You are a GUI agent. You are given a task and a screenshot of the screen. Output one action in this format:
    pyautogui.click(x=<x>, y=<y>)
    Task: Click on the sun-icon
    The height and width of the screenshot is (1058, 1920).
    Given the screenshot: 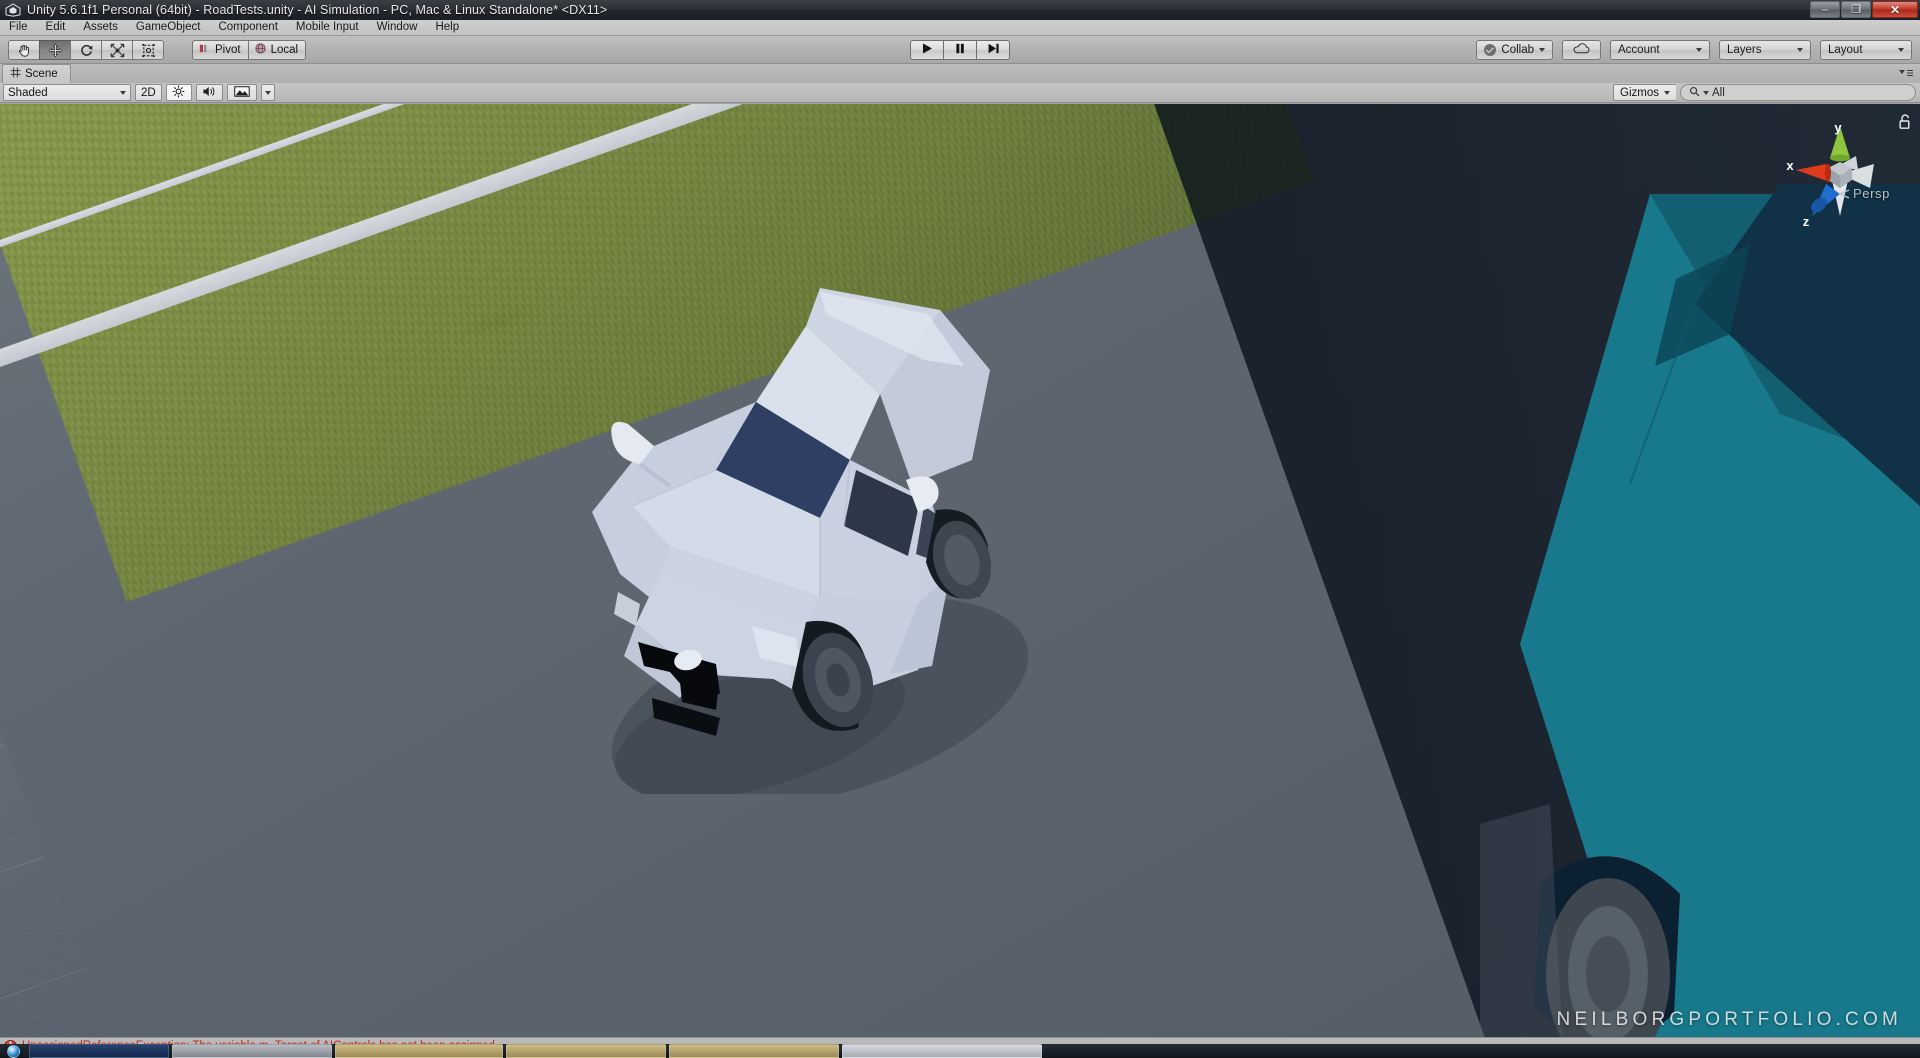 What is the action you would take?
    pyautogui.click(x=178, y=93)
    